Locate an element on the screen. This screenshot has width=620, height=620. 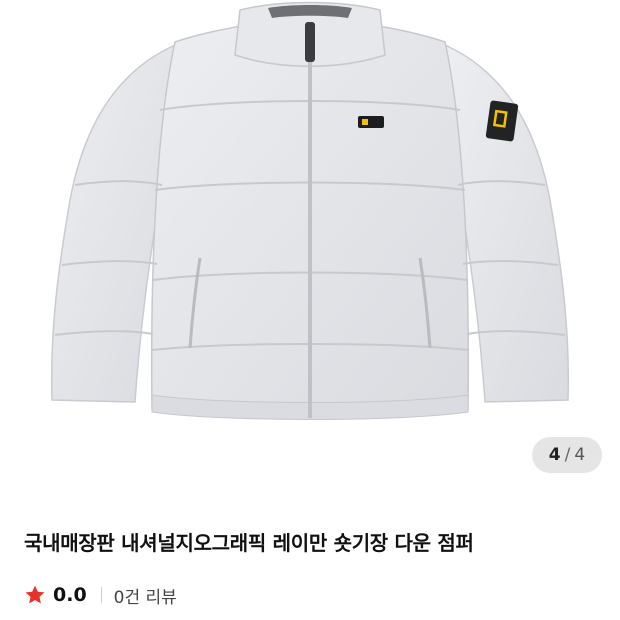
rating-row: 0.0 0건 리뷰 is located at coordinates (100, 595).